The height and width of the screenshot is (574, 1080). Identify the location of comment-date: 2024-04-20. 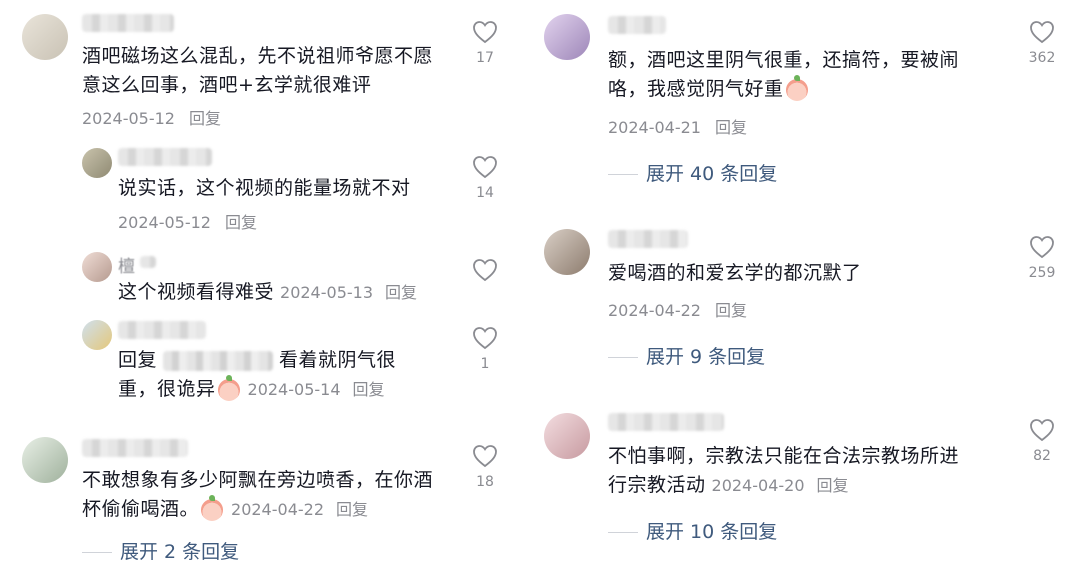
(758, 485).